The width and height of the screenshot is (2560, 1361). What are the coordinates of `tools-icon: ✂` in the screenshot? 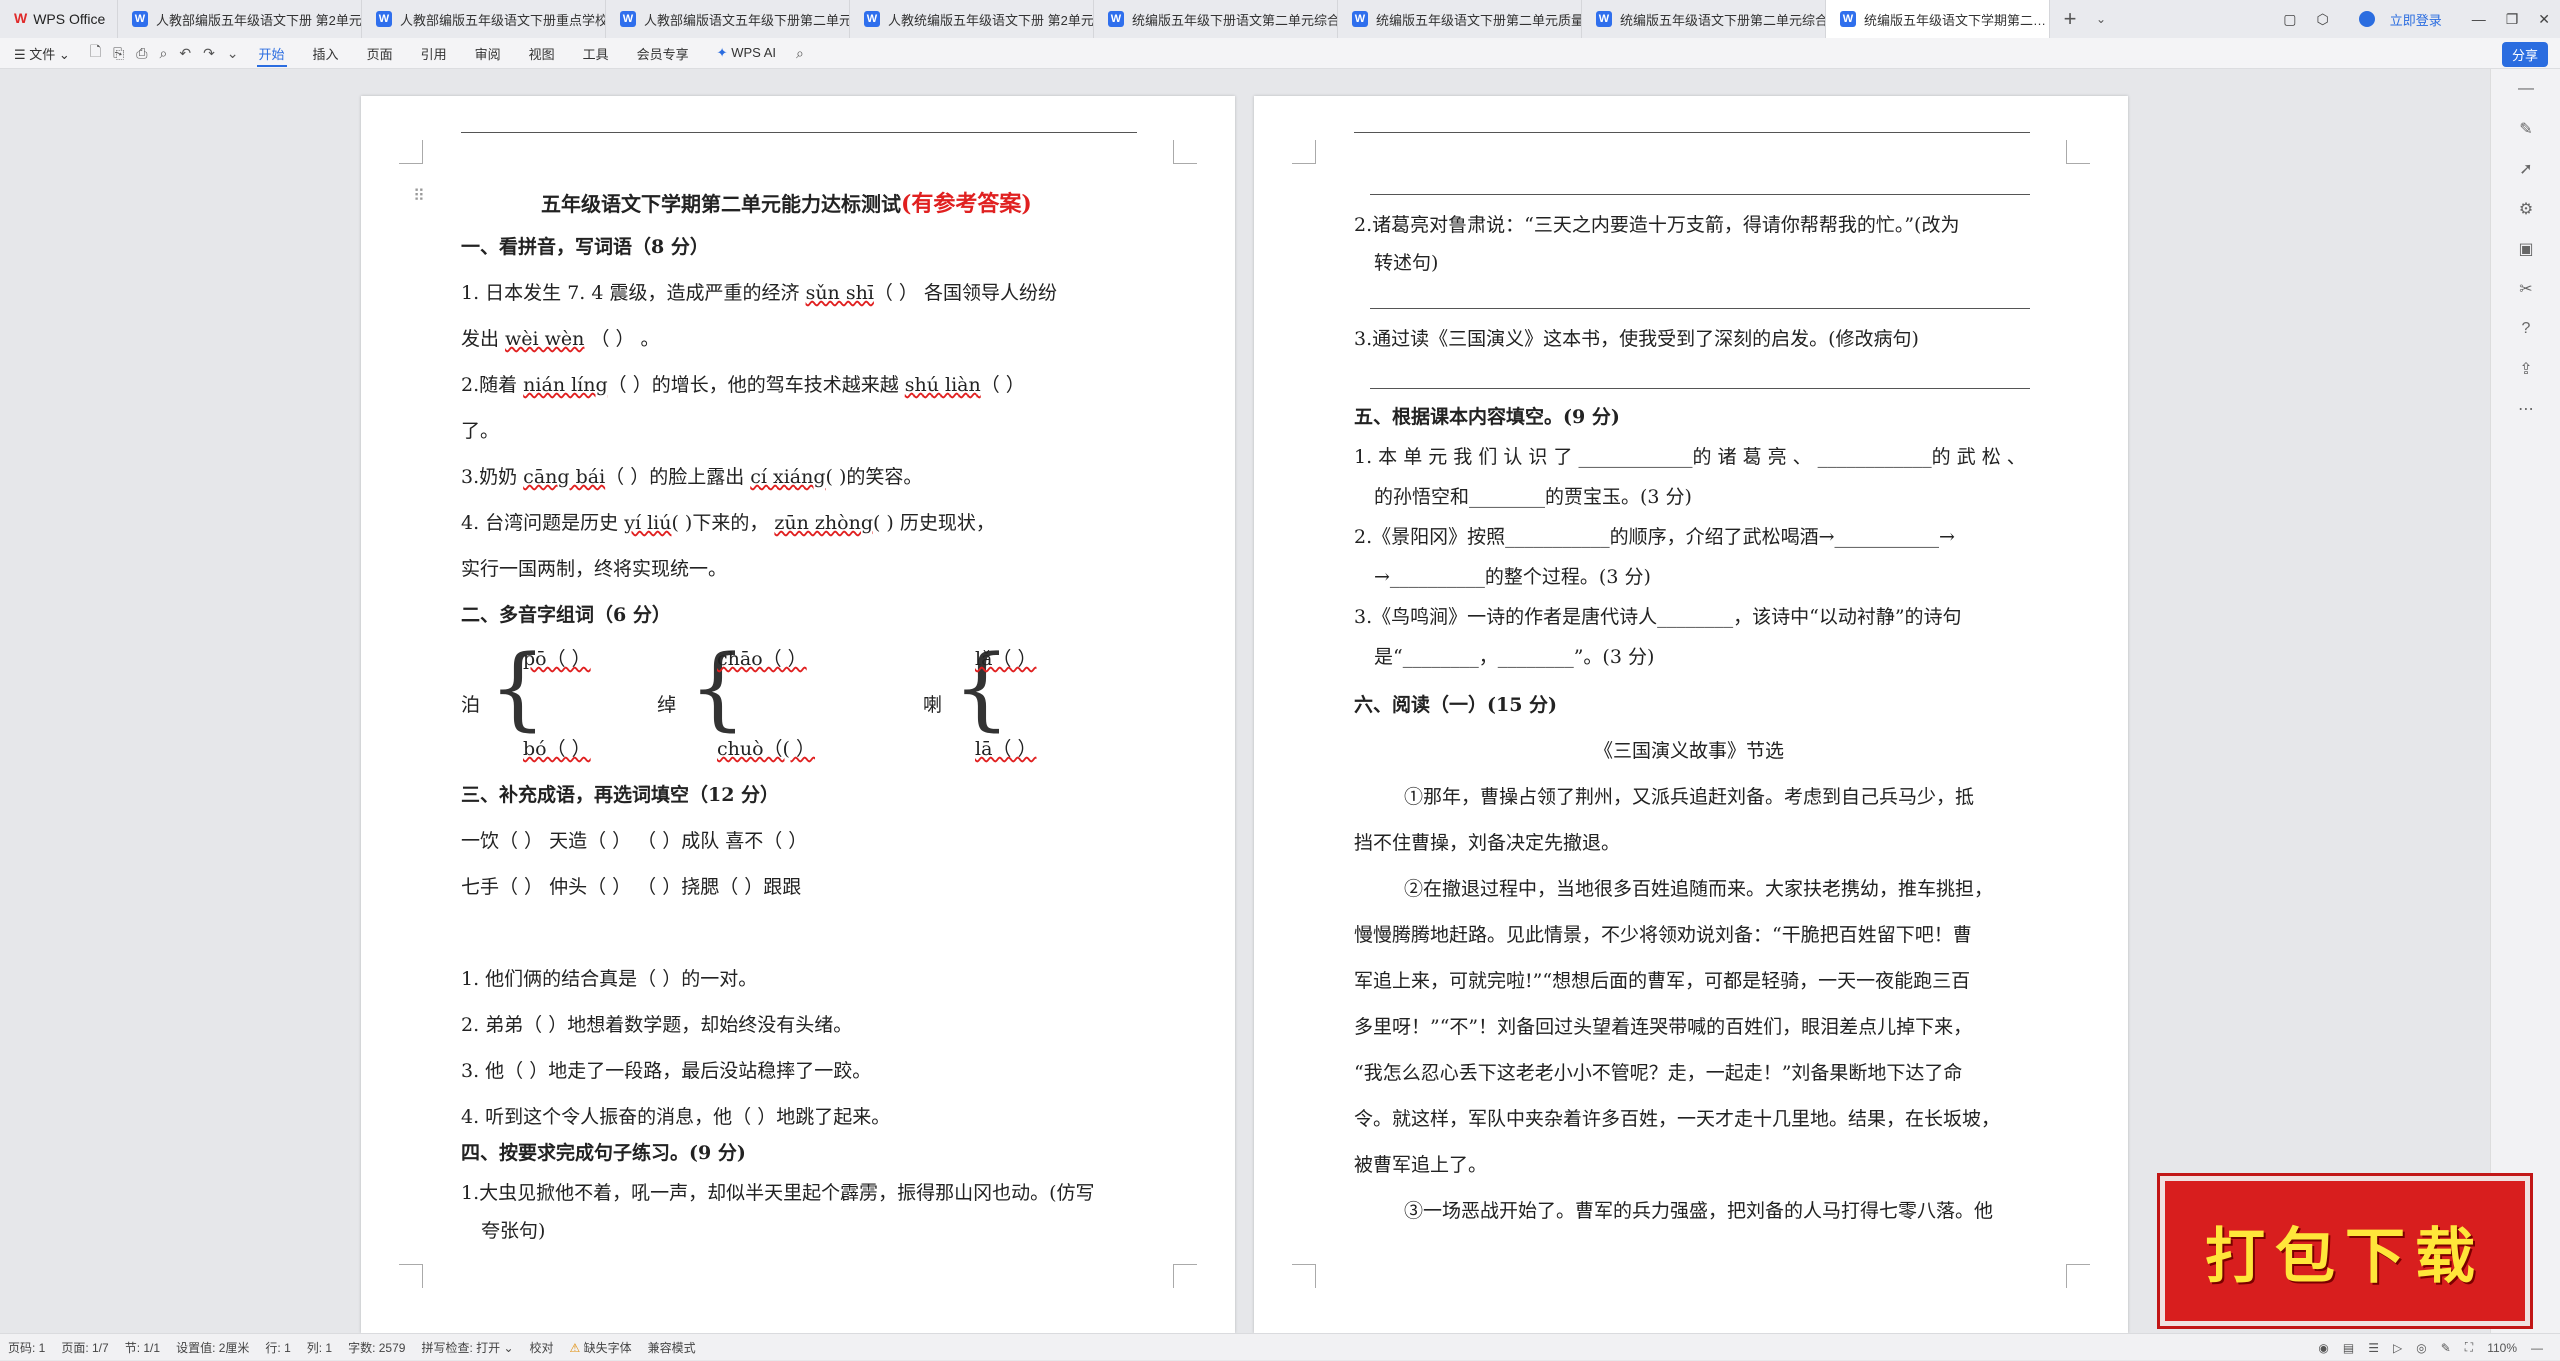 It's located at (2525, 289).